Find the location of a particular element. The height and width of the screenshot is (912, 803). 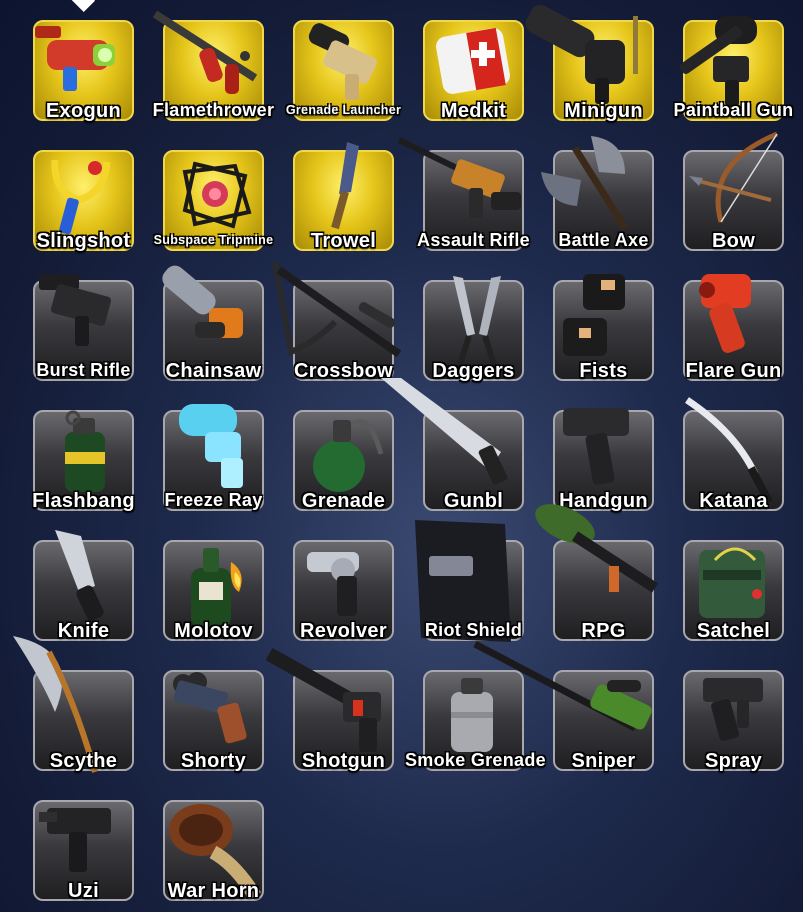

weapon-slot-rpg: RPG is located at coordinates (596, 573).